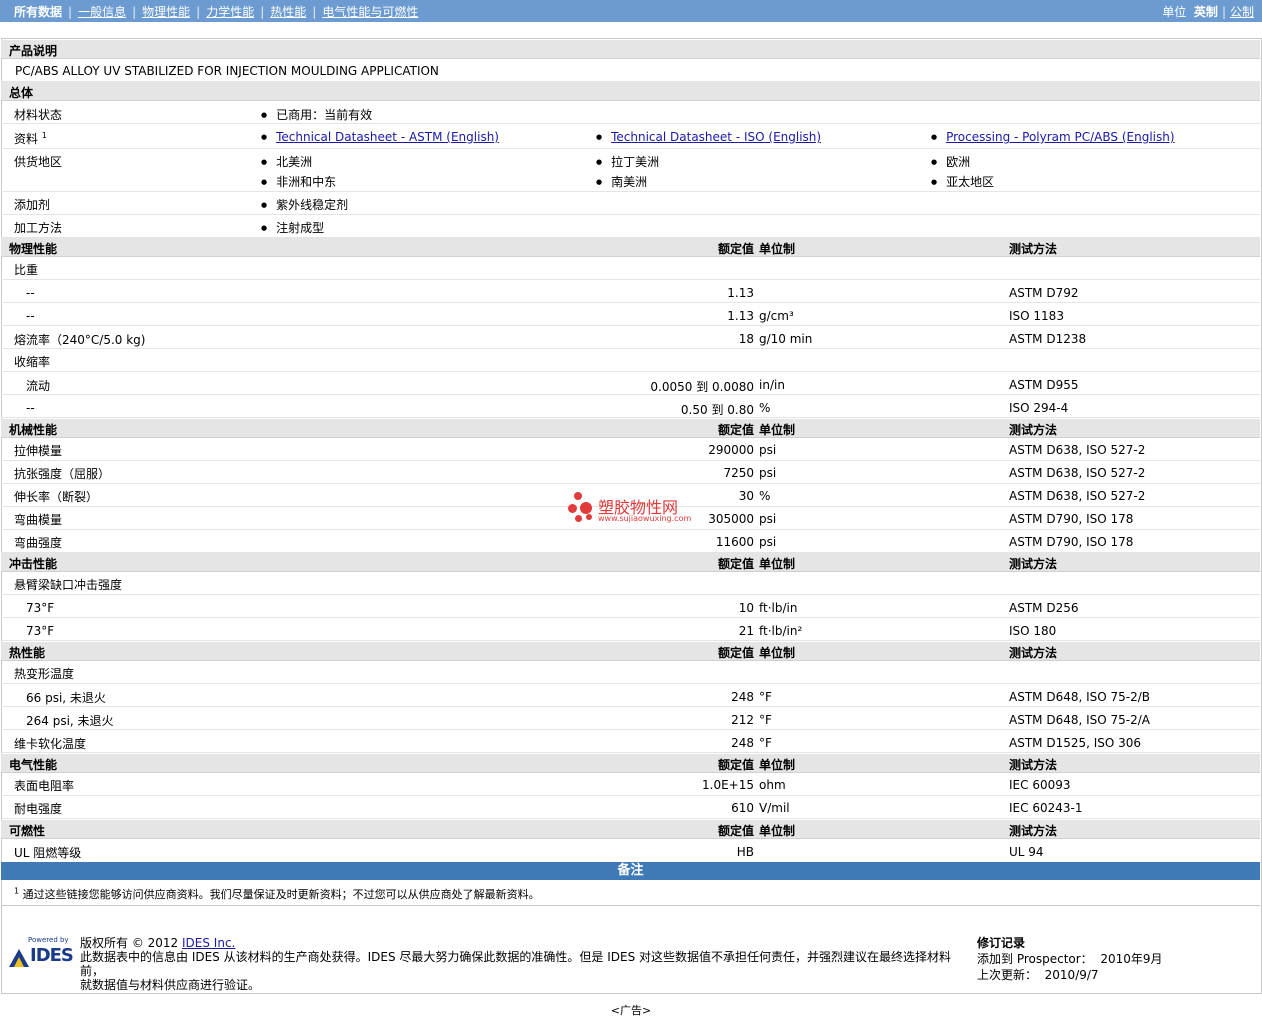 This screenshot has height=1018, width=1262. I want to click on property-value: 11600, so click(734, 542).